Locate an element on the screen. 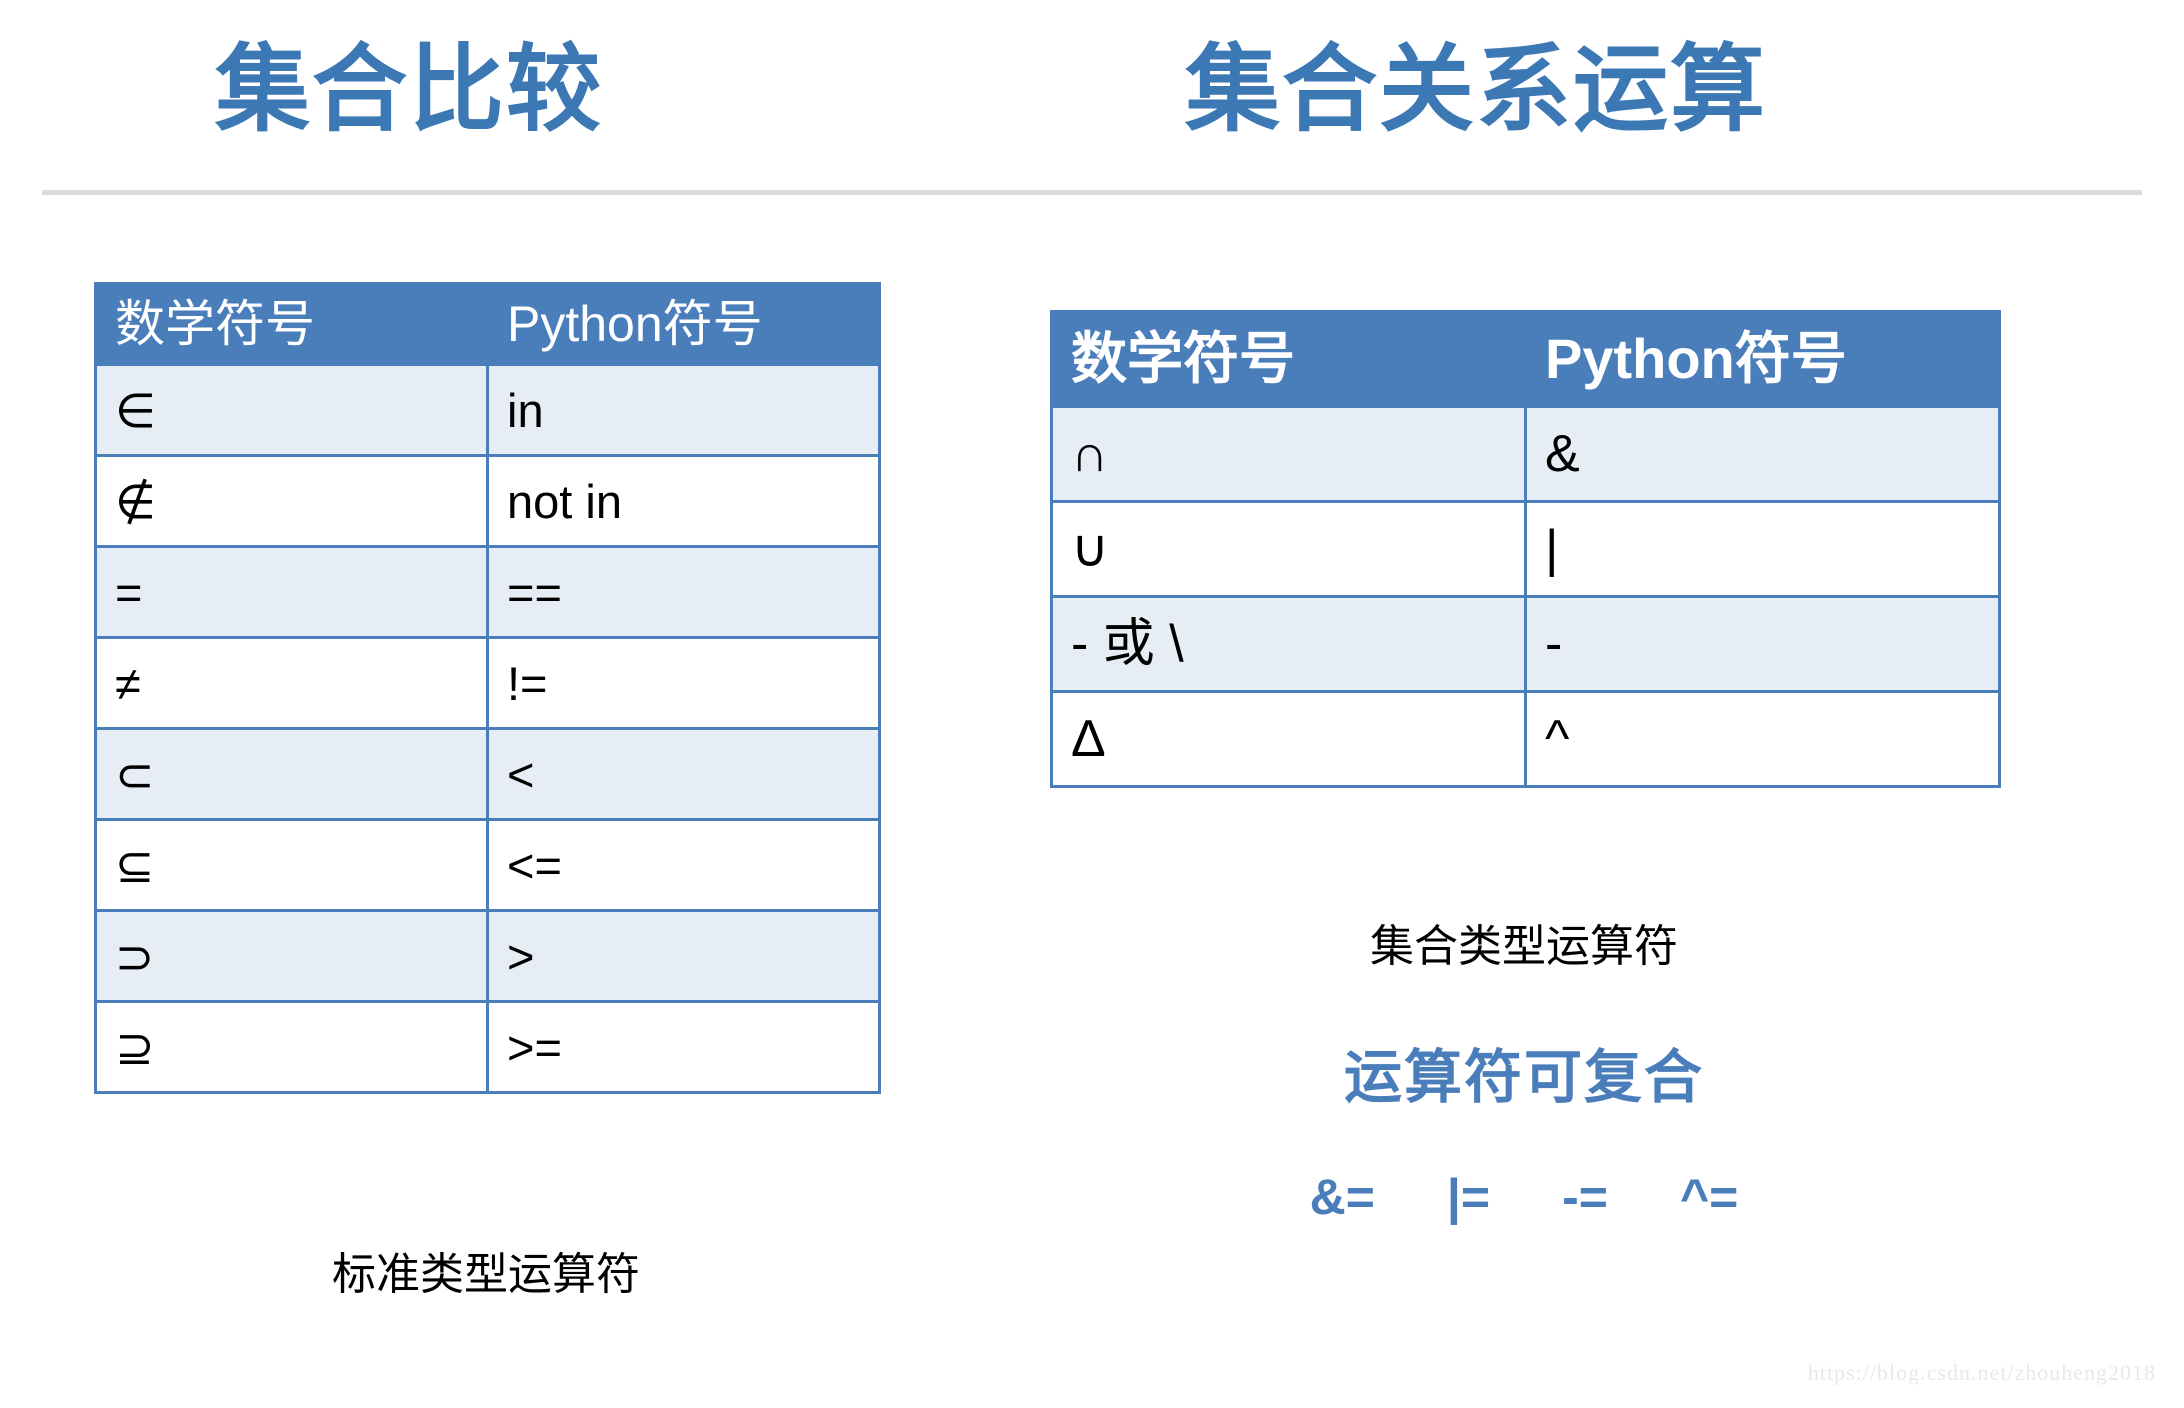  compound-operator-item: |= is located at coordinates (1468, 1197).